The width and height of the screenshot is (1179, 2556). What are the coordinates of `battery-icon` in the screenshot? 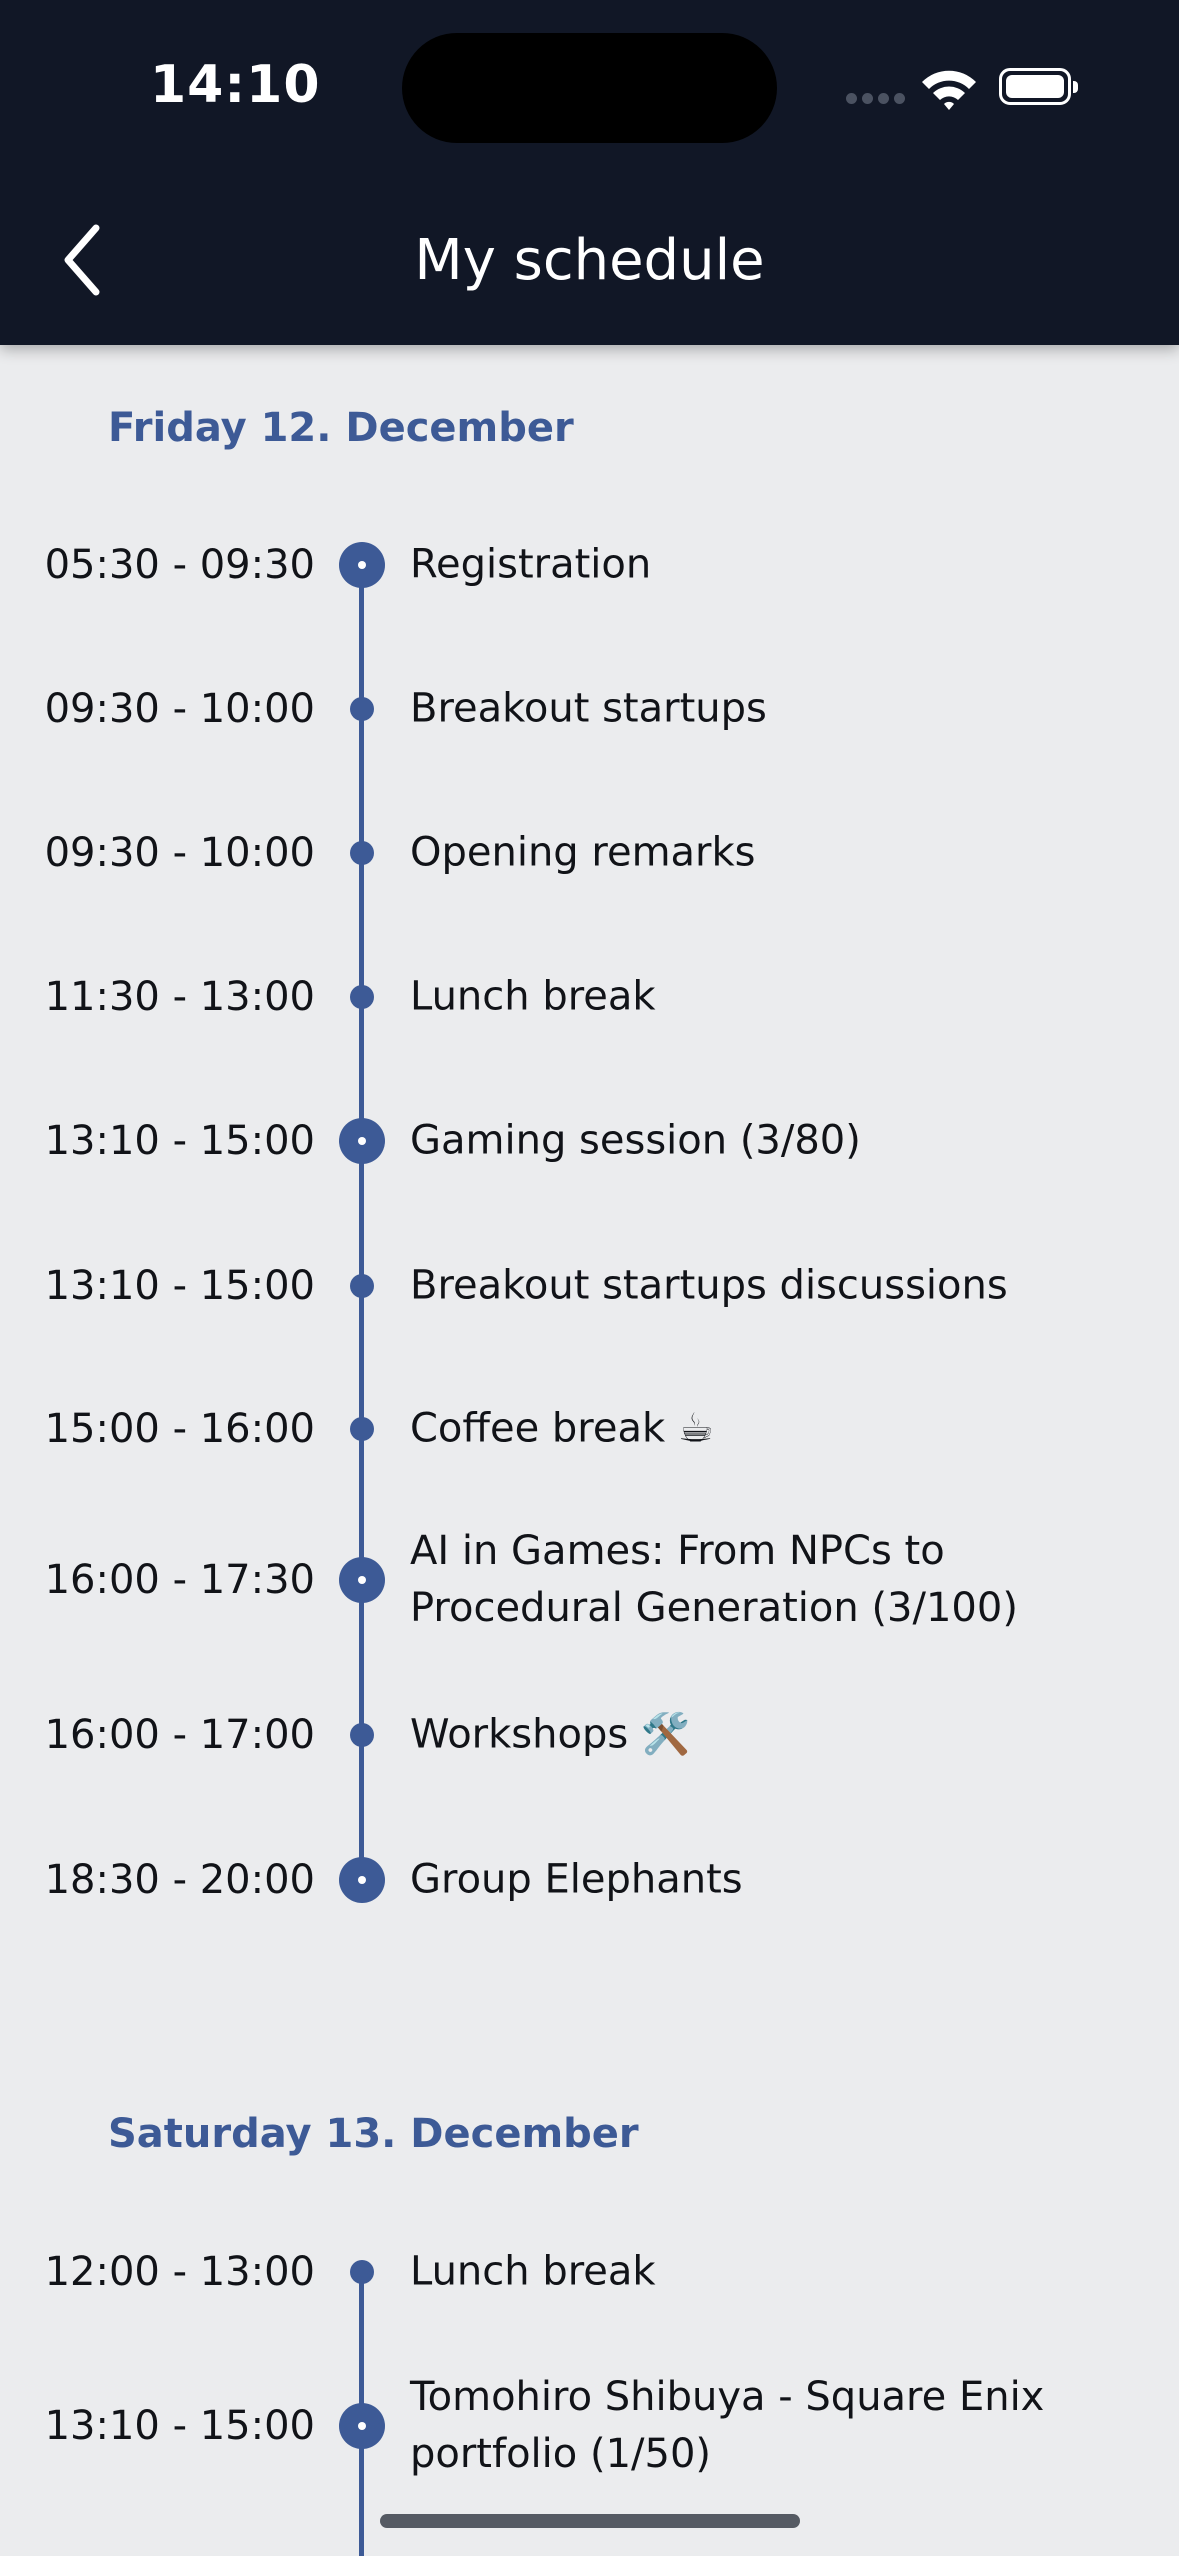 It's located at (1038, 86).